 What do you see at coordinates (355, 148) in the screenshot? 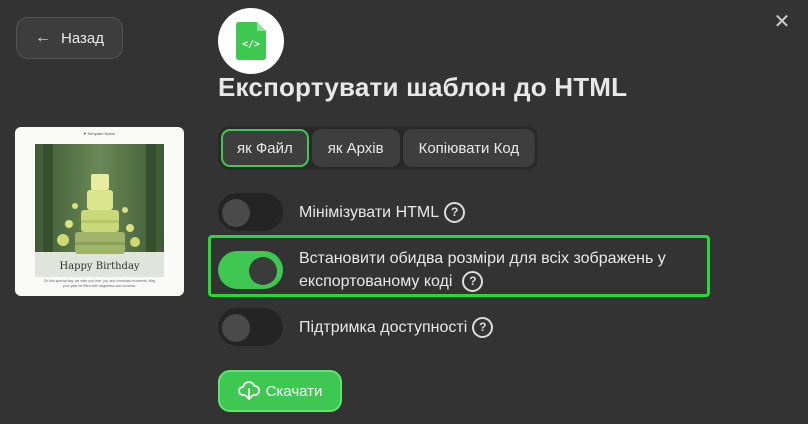
I see `tab-as-archive: як Архів` at bounding box center [355, 148].